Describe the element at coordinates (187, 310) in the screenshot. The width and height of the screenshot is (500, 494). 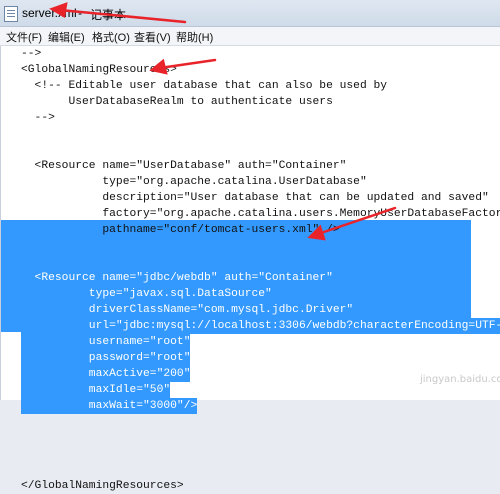
I see `code-line-text: driverClassName="com.mysql.jdbc.Driver"` at that location.